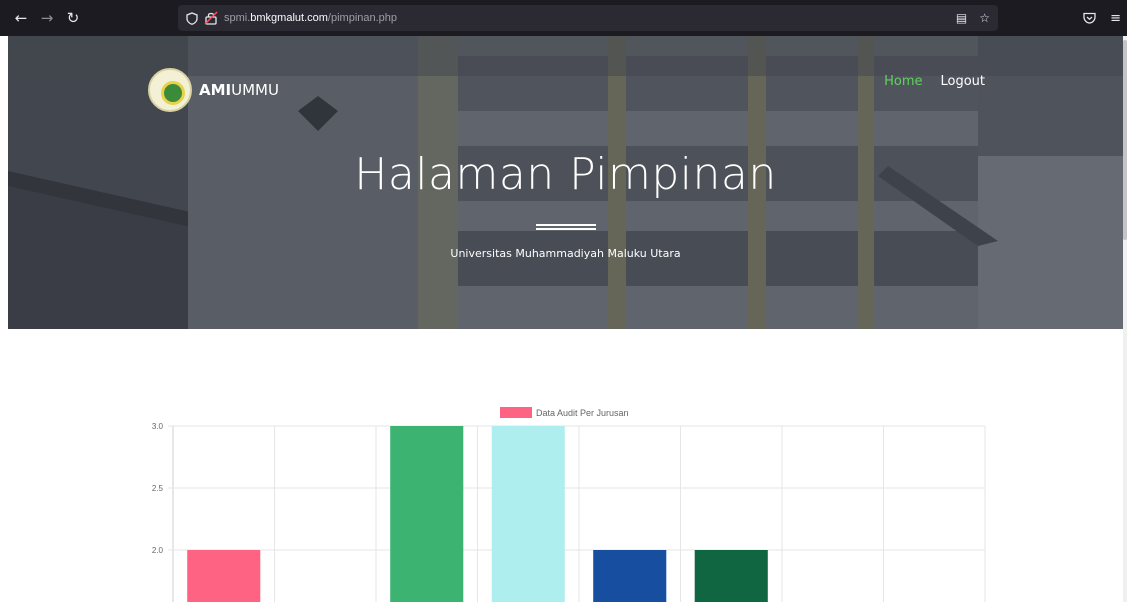 The width and height of the screenshot is (1127, 602). Describe the element at coordinates (565, 174) in the screenshot. I see `page-title: Halaman Pimpinan` at that location.